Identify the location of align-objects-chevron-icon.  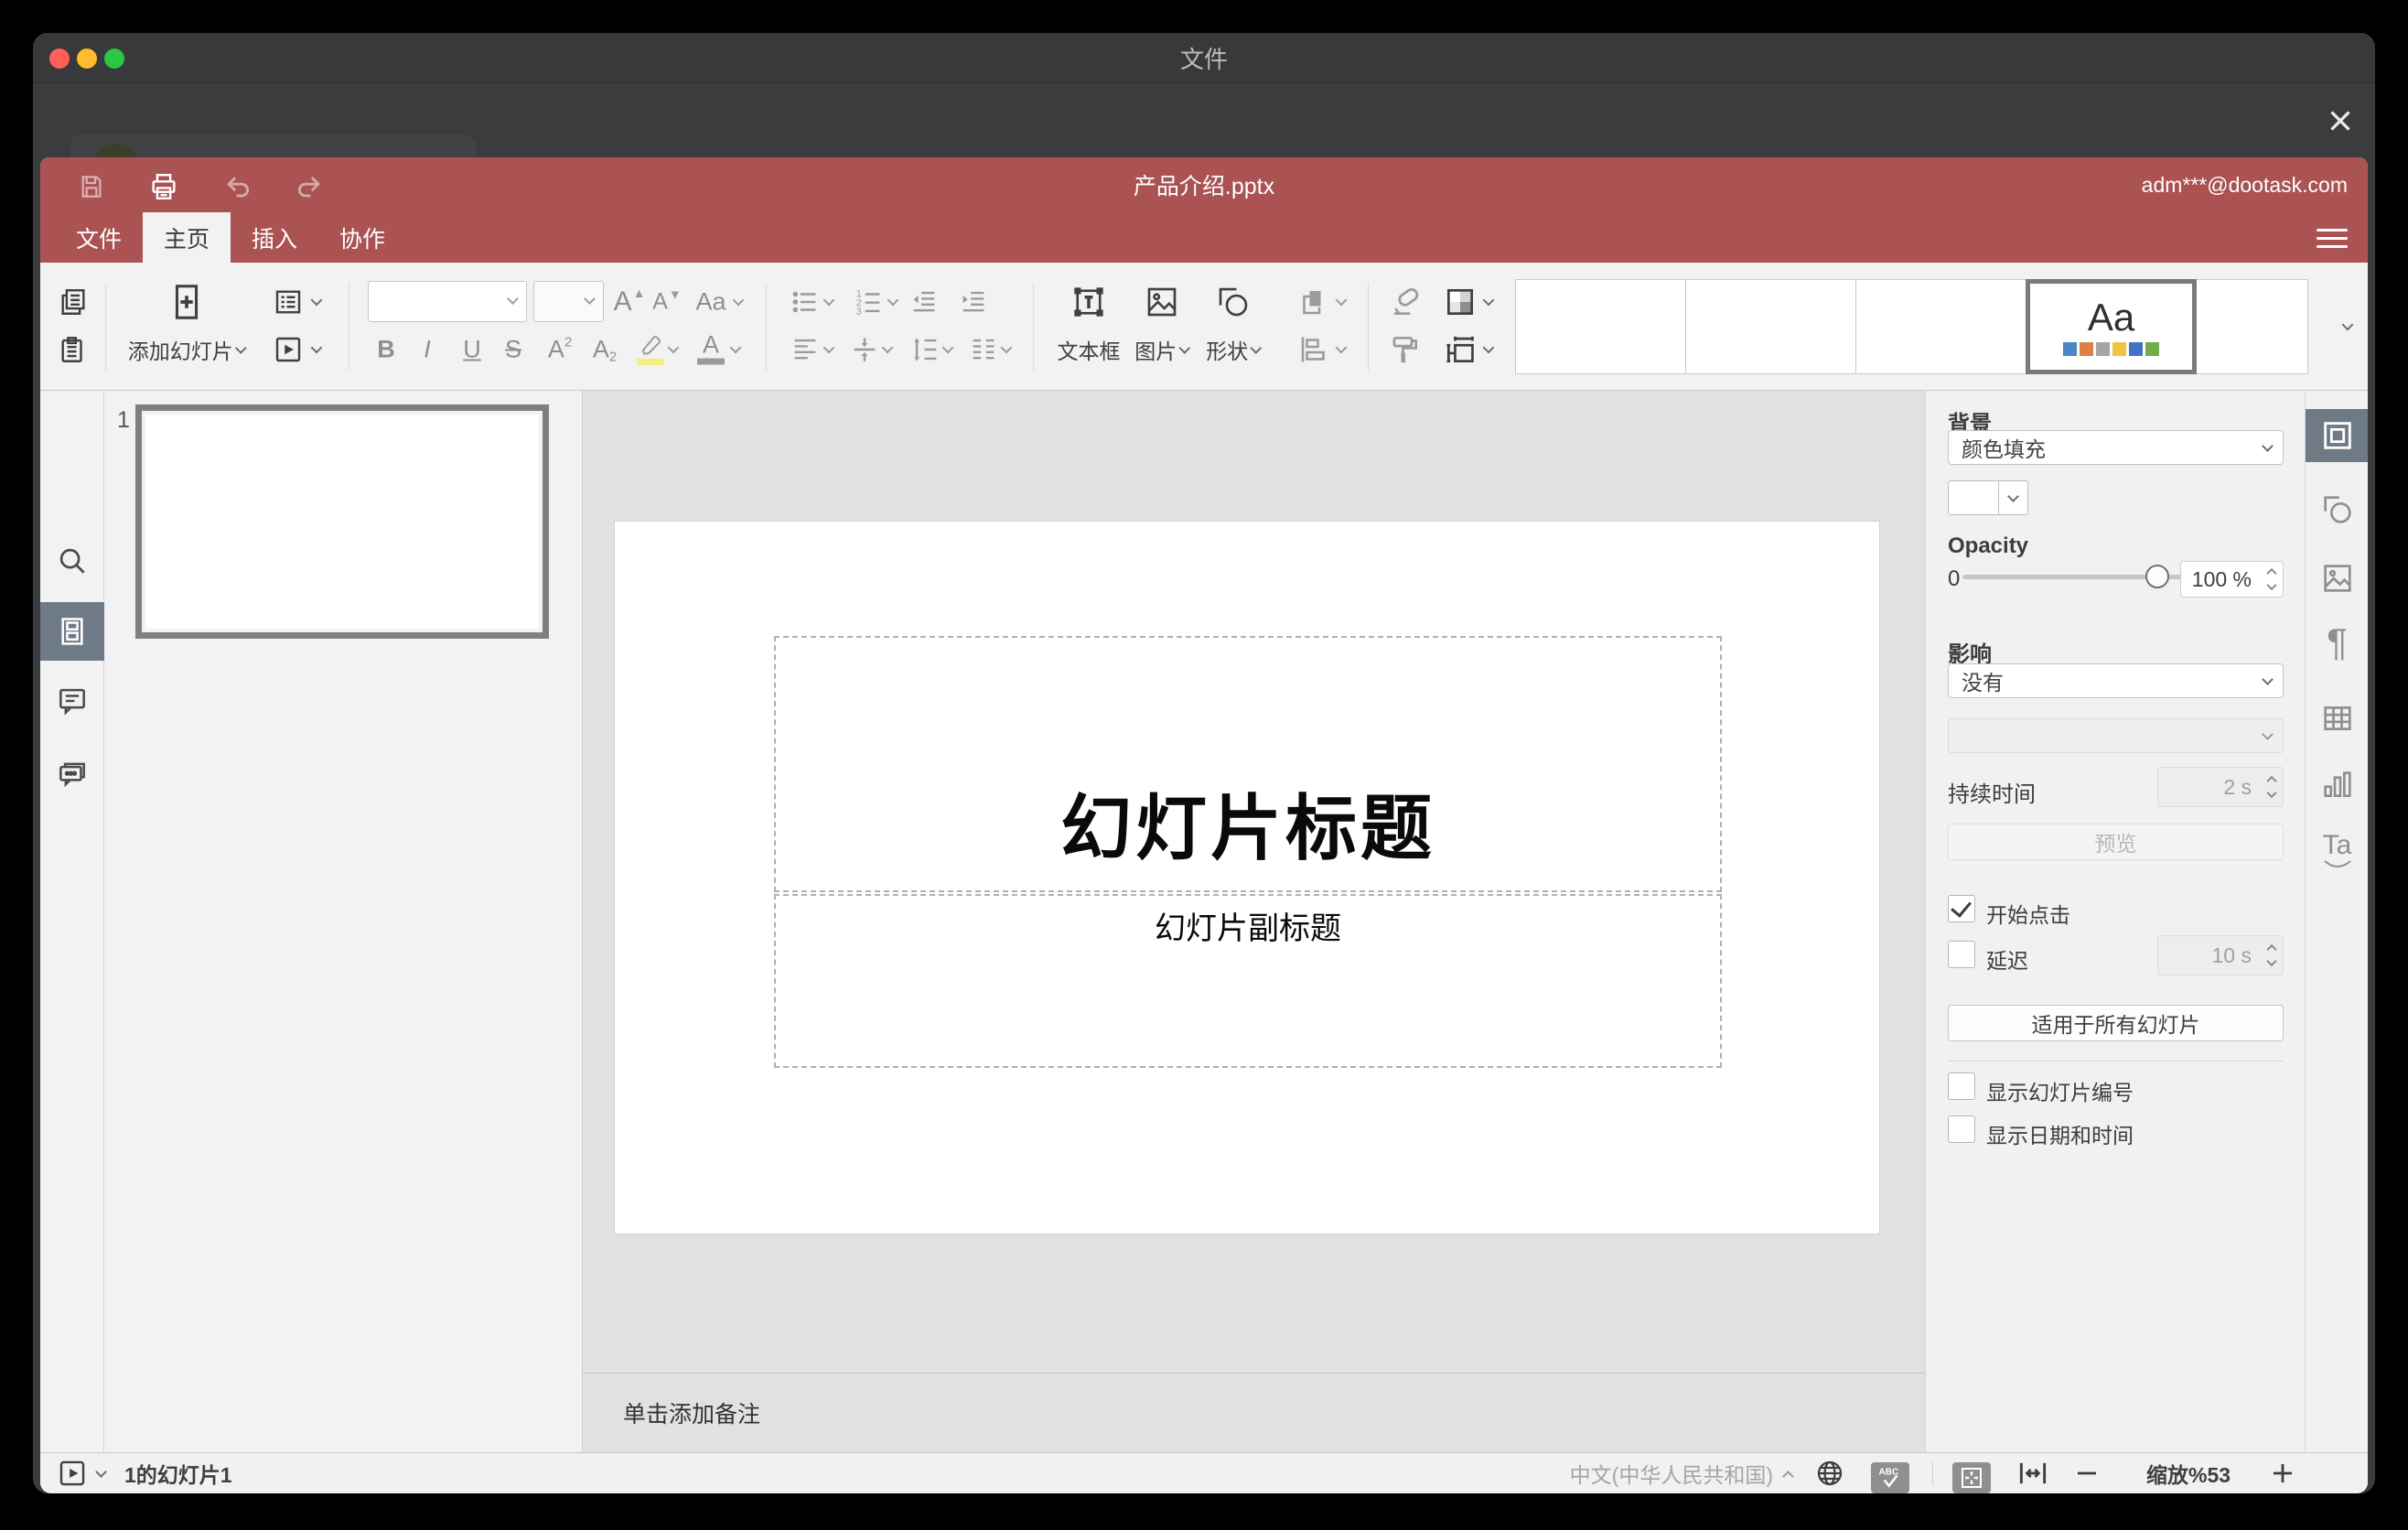
(1341, 347).